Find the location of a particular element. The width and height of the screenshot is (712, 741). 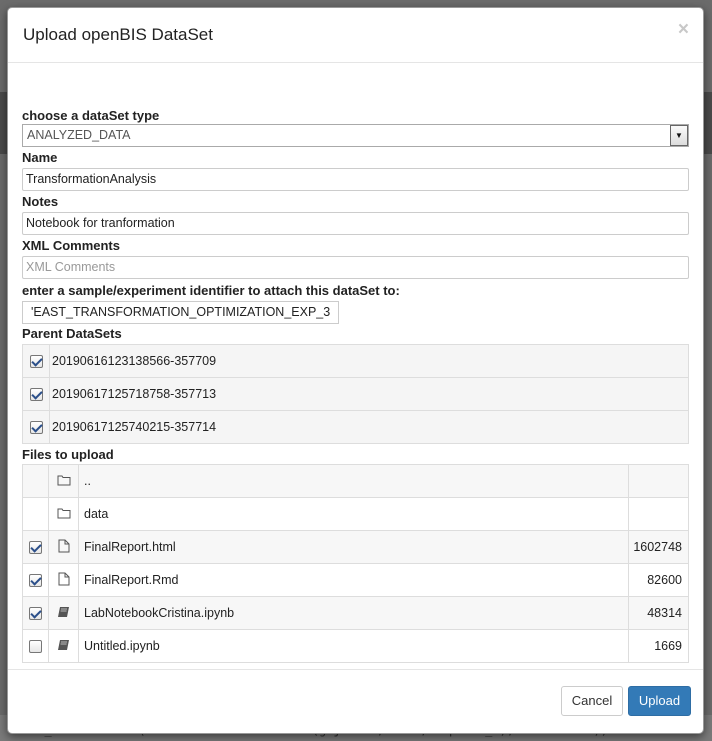

identifier-input: 'EAST_TRANSFORMATION_OPTIMIZATION_EXP_3 is located at coordinates (180, 312).